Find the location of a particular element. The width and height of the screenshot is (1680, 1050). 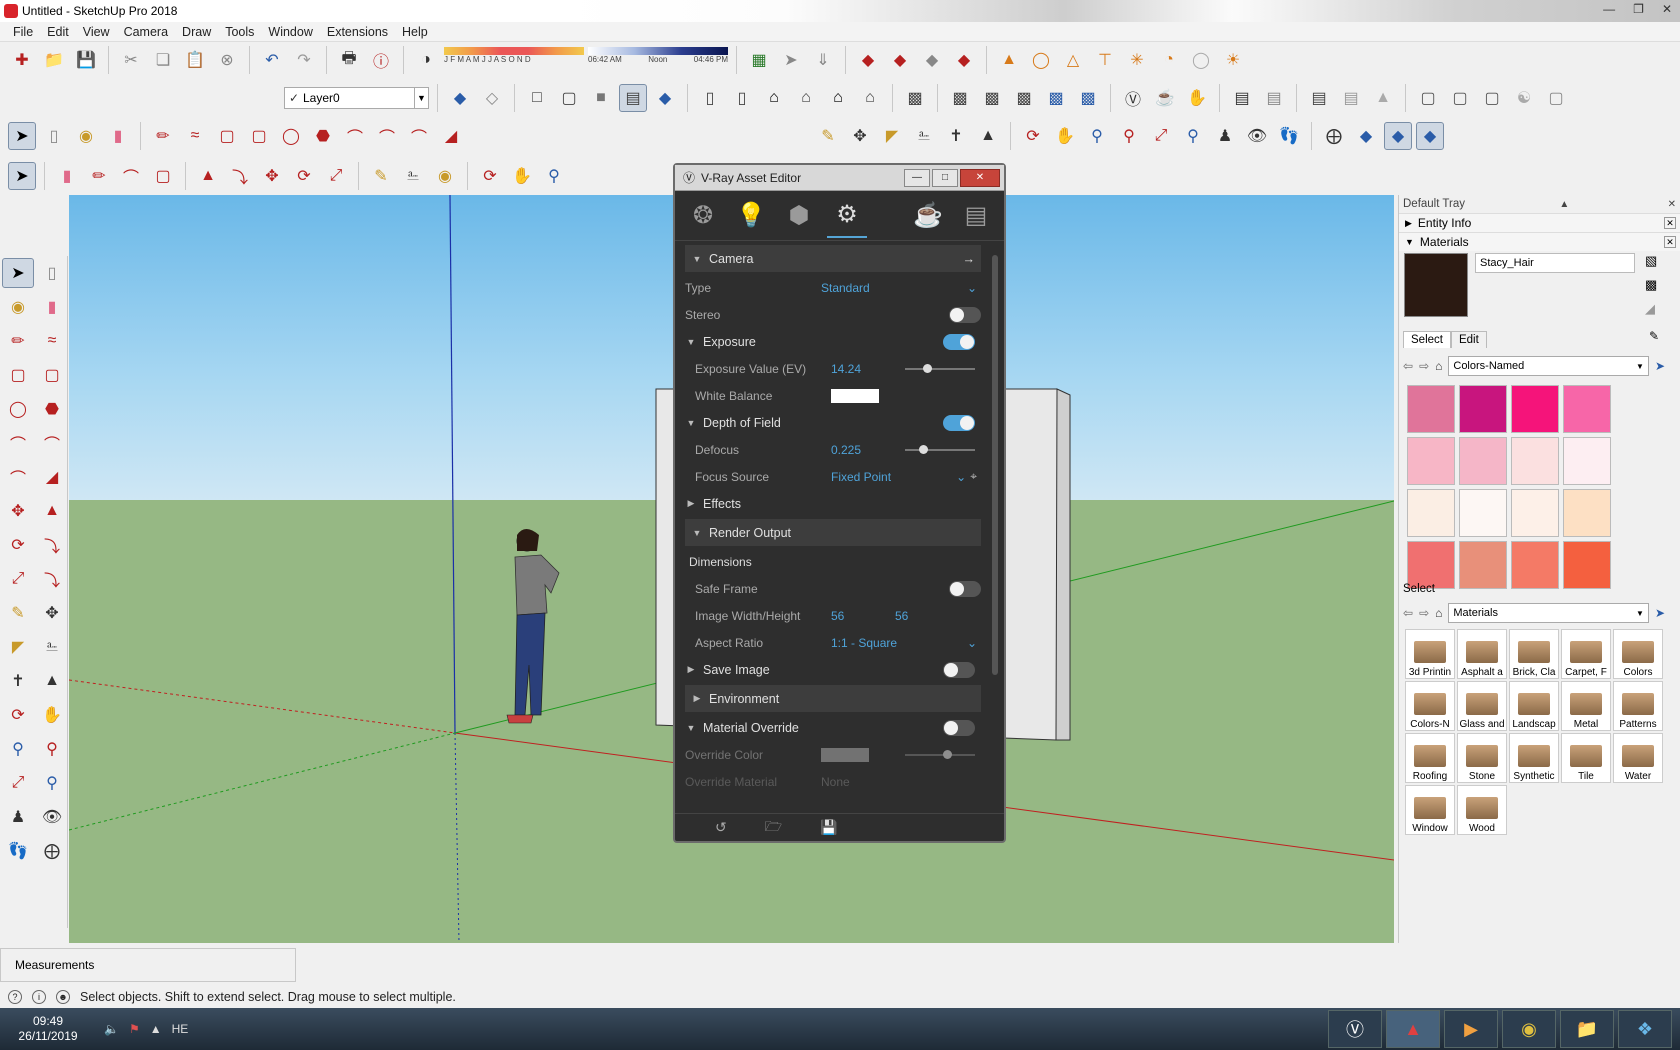

chevron-down-icon: ⌄ is located at coordinates (961, 477).